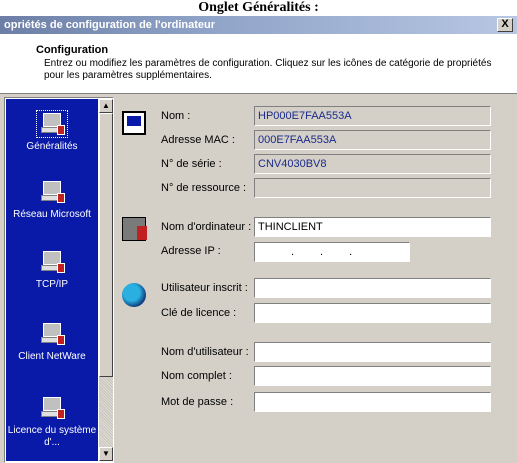  What do you see at coordinates (52, 192) in the screenshot?
I see `network-computer-icon` at bounding box center [52, 192].